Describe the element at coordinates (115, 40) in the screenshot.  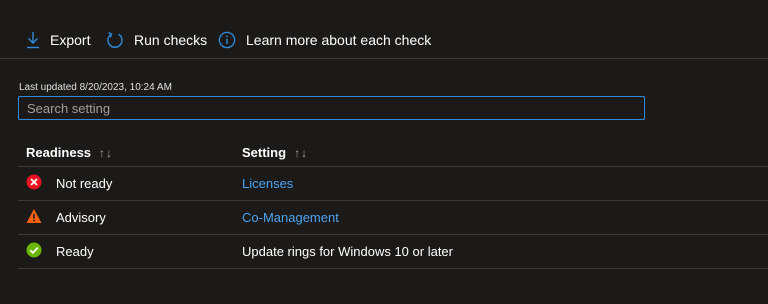
I see `refresh-icon` at that location.